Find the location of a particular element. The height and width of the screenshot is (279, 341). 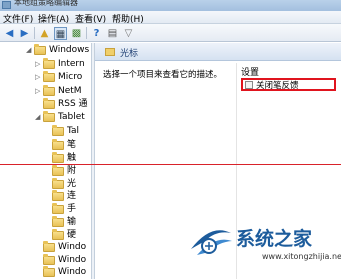

toolbar: ◀ ▶ ▲ ▦ ▩ ? ▤ ▽ is located at coordinates (170, 33).